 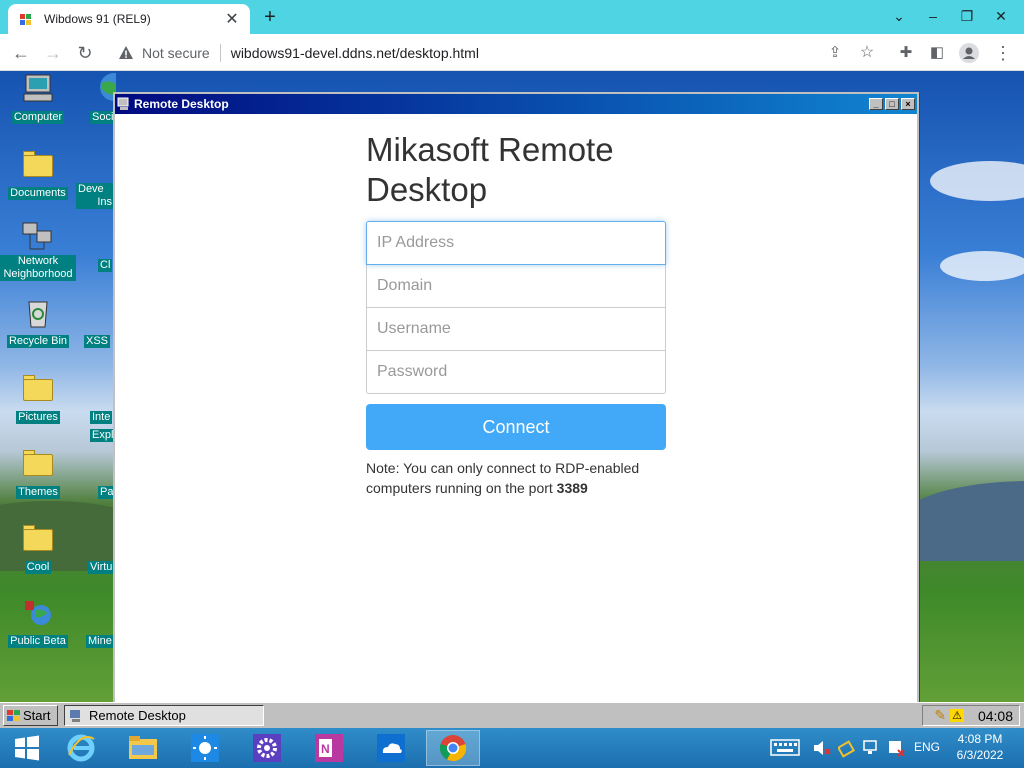 I want to click on close-window-icon: ✕, so click(x=1001, y=16).